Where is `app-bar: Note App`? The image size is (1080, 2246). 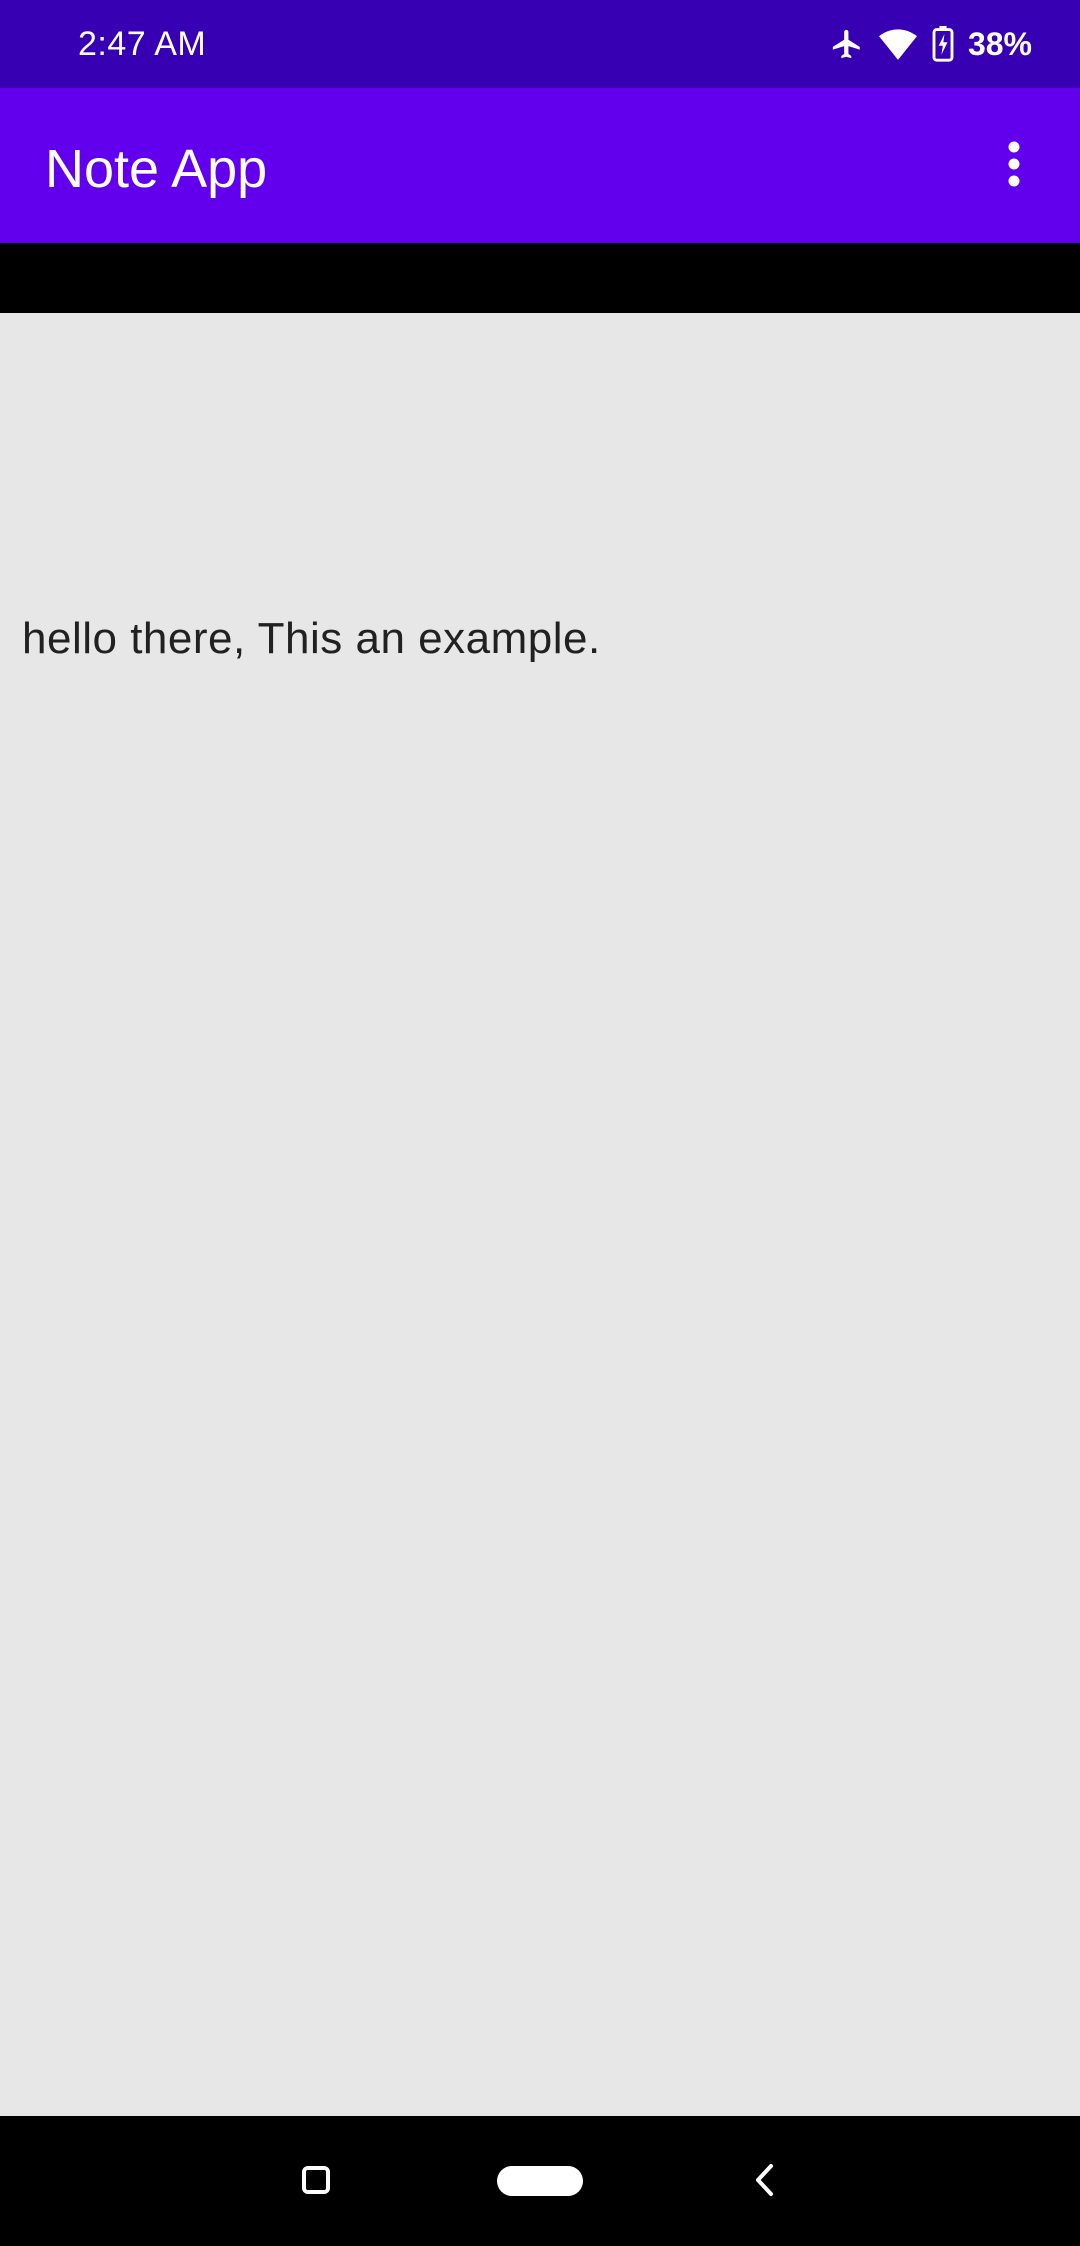 app-bar: Note App is located at coordinates (540, 165).